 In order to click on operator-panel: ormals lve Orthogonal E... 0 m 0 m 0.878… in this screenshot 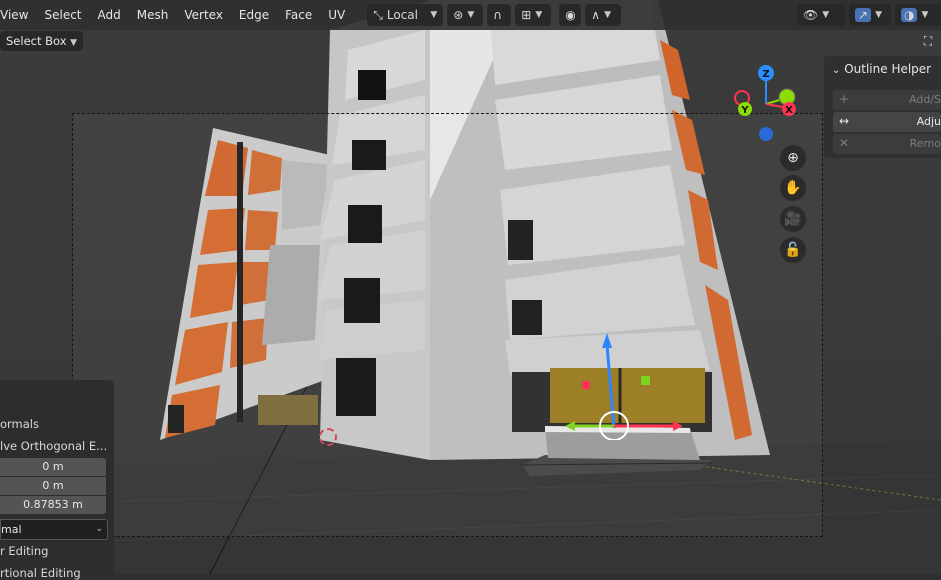, I will do `click(57, 480)`.